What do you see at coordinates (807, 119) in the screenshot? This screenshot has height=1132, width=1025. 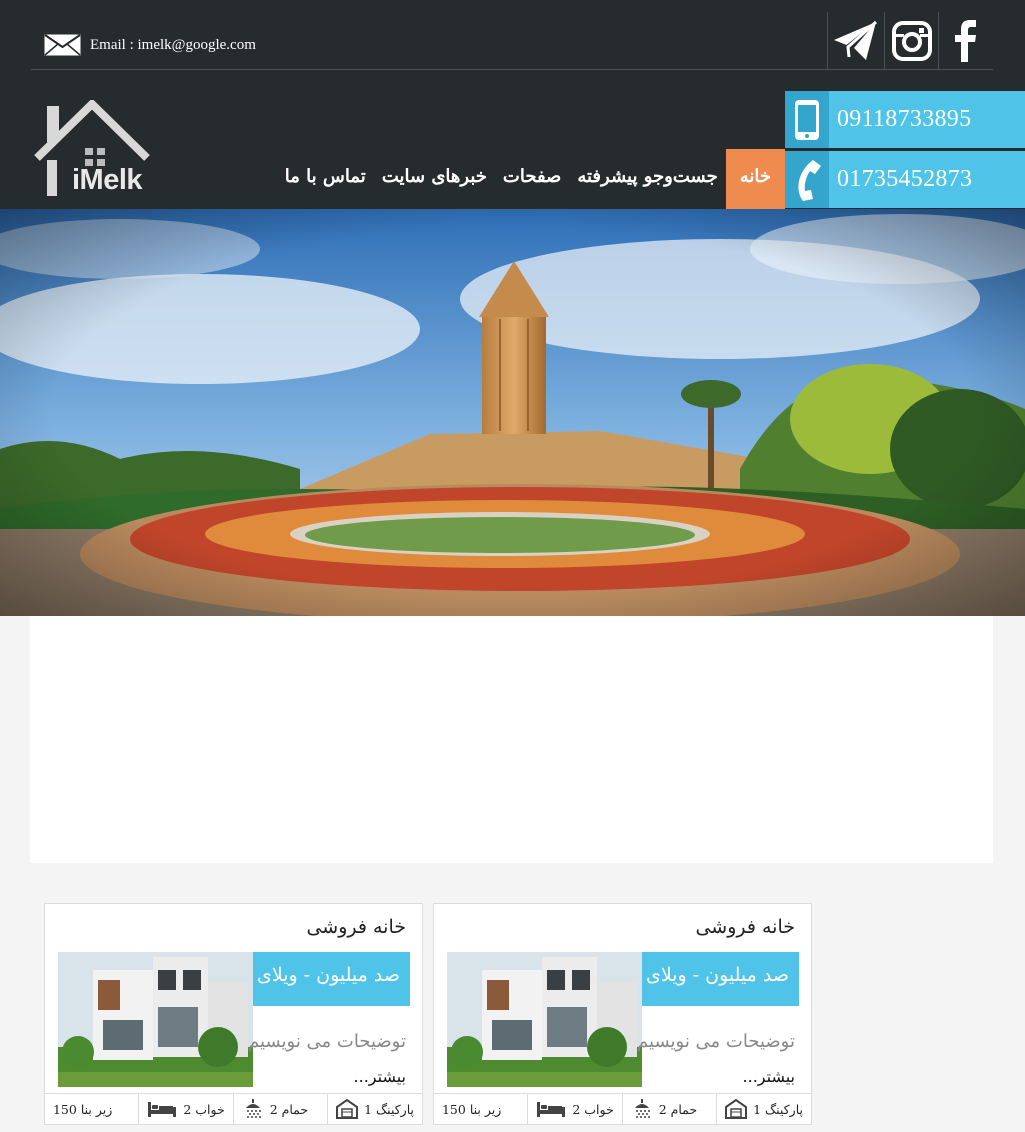 I see `mobile-phone-icon` at bounding box center [807, 119].